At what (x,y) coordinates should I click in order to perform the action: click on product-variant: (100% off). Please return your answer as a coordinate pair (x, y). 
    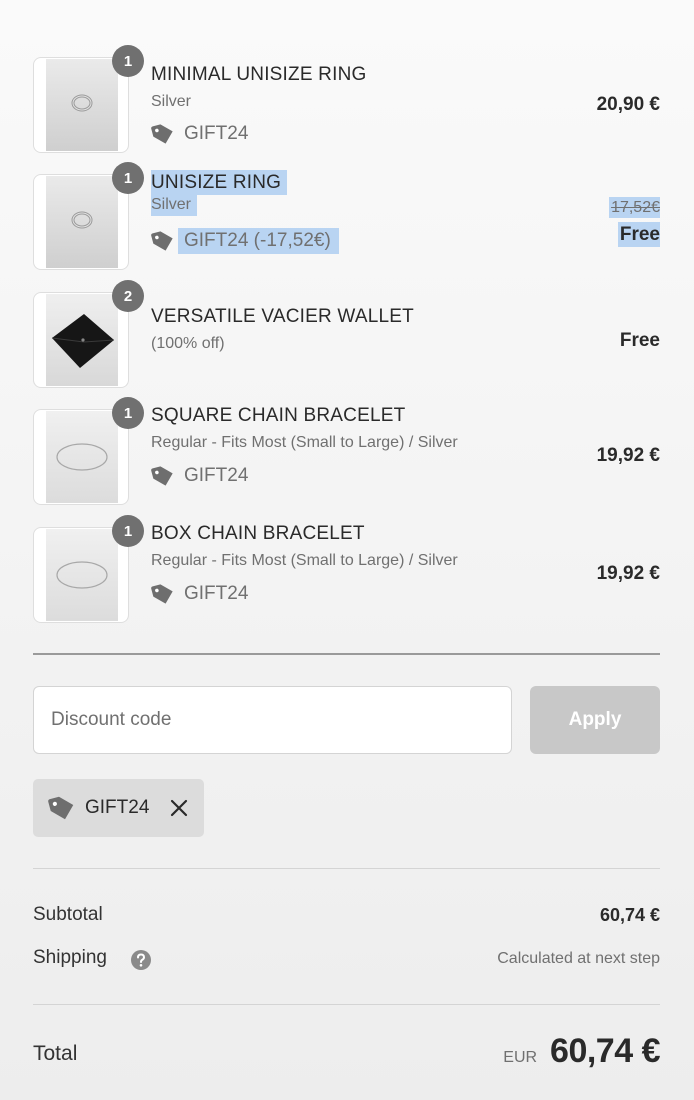
    Looking at the image, I should click on (188, 343).